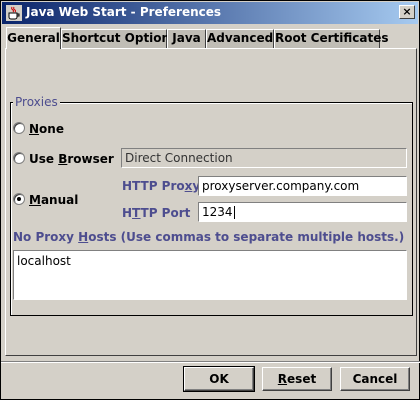 The width and height of the screenshot is (420, 400). Describe the element at coordinates (219, 379) in the screenshot. I see `ok-button: OK` at that location.